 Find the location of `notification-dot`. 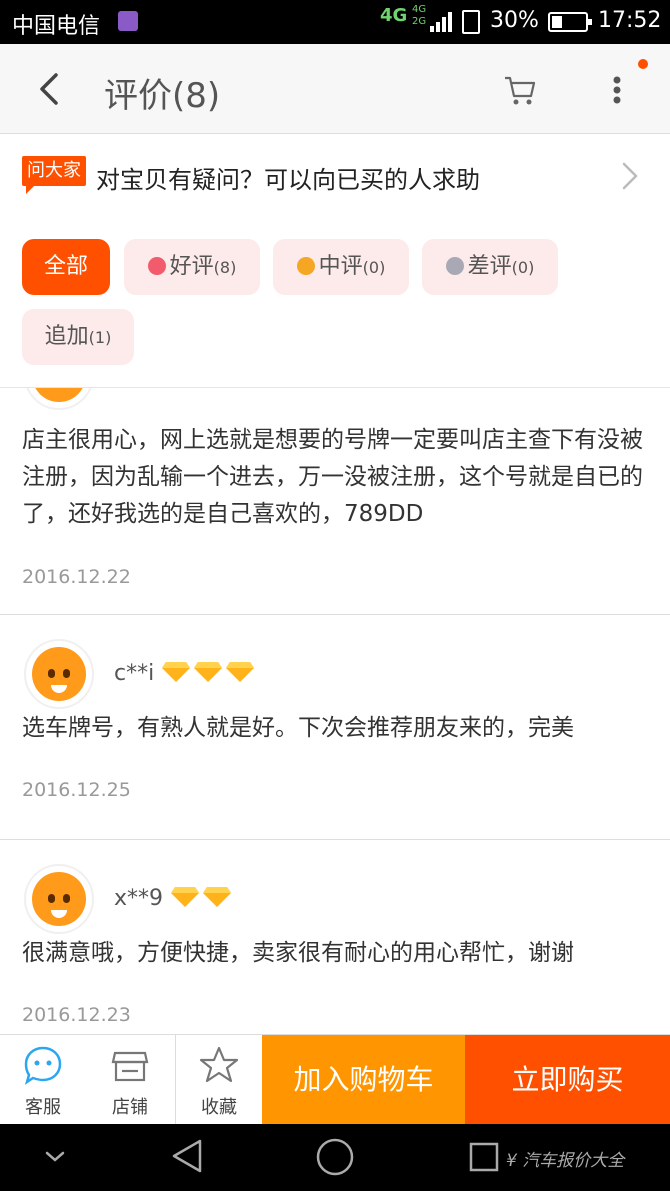

notification-dot is located at coordinates (643, 64).